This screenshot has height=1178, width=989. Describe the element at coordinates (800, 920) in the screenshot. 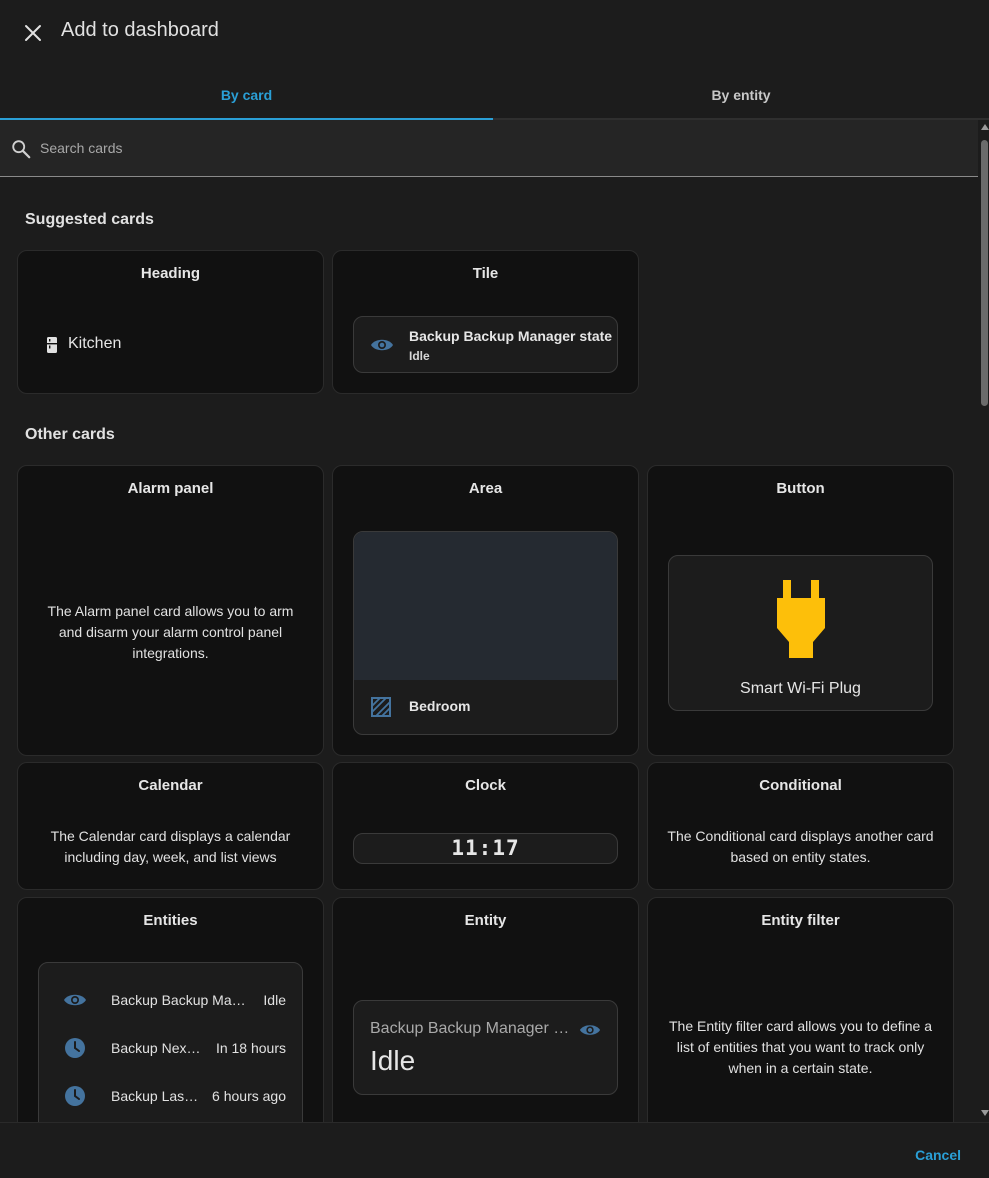

I see `card-title: Entity filter` at that location.